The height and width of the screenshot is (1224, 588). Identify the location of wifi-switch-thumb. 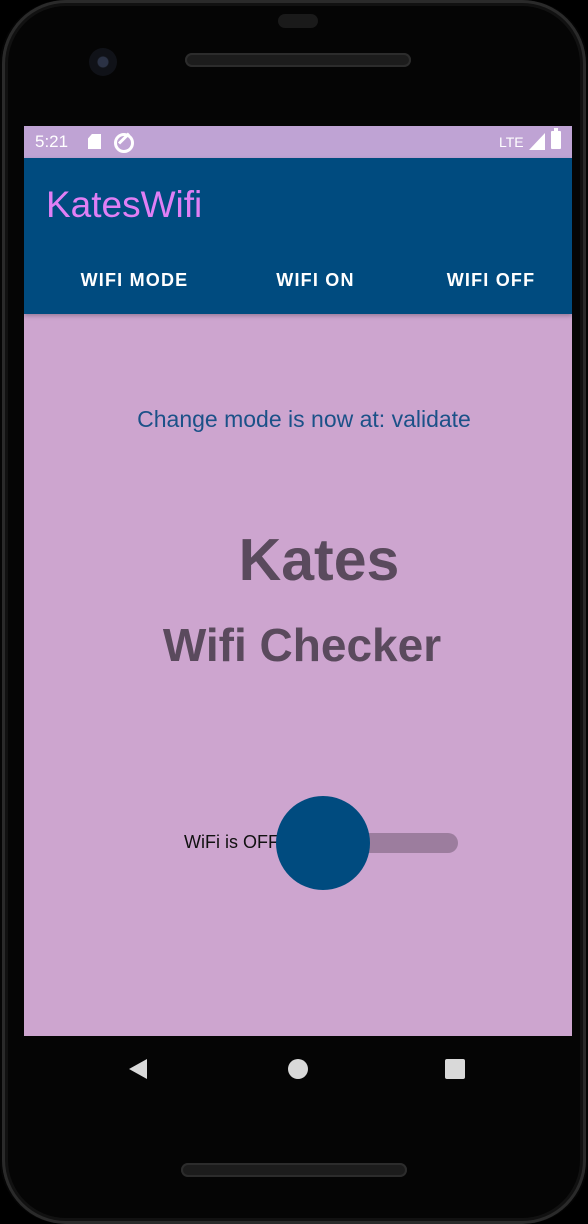
(323, 843).